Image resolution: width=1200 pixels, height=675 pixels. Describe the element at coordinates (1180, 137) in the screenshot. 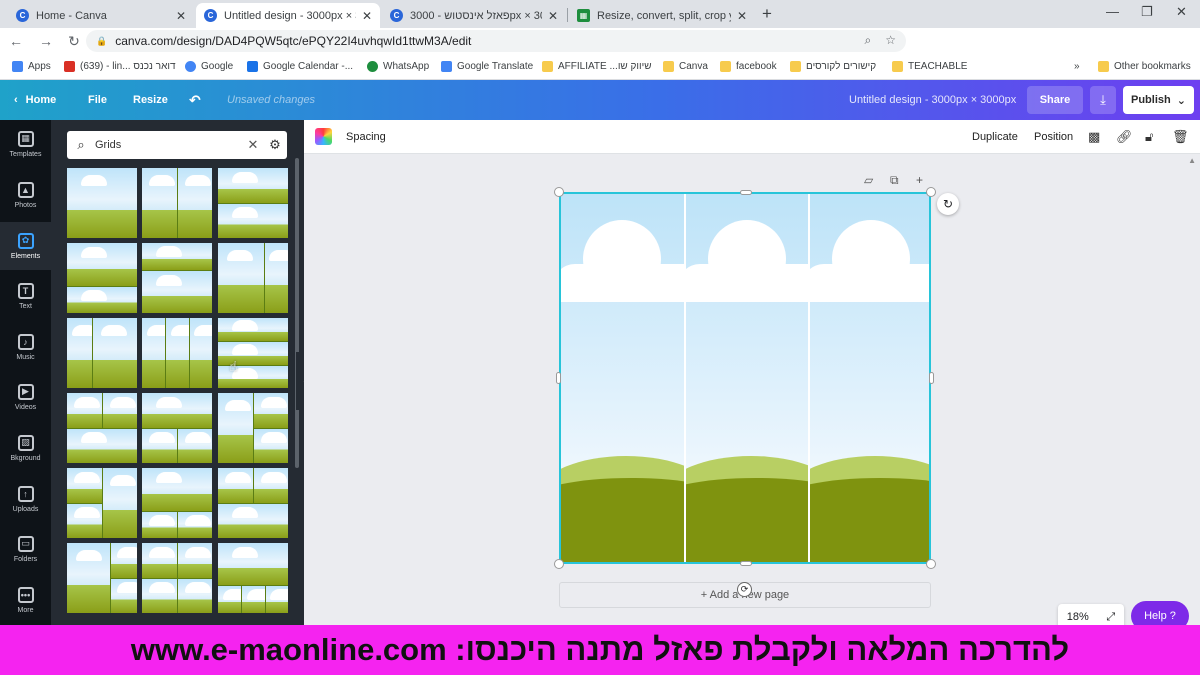

I see `trash-icon: 🗑︎` at that location.